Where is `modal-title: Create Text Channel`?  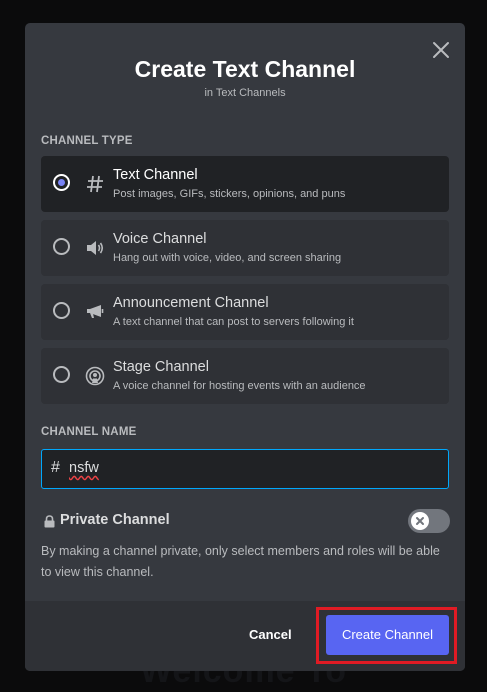 modal-title: Create Text Channel is located at coordinates (245, 69).